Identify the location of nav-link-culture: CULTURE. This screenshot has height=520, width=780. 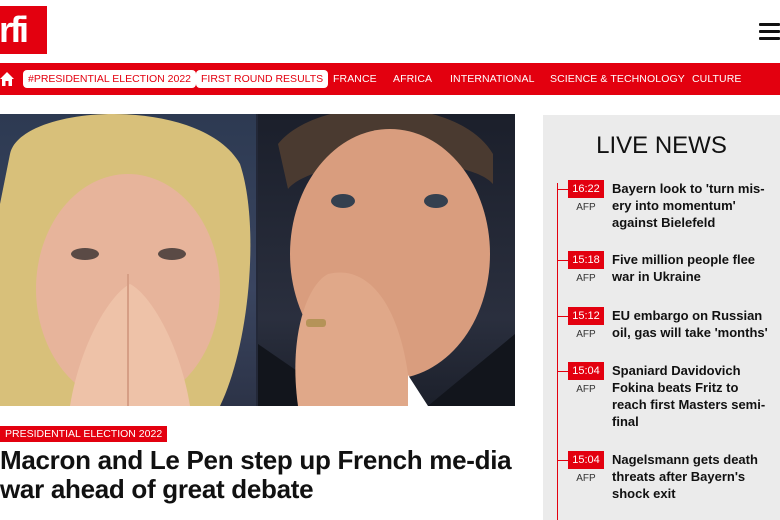
(717, 79).